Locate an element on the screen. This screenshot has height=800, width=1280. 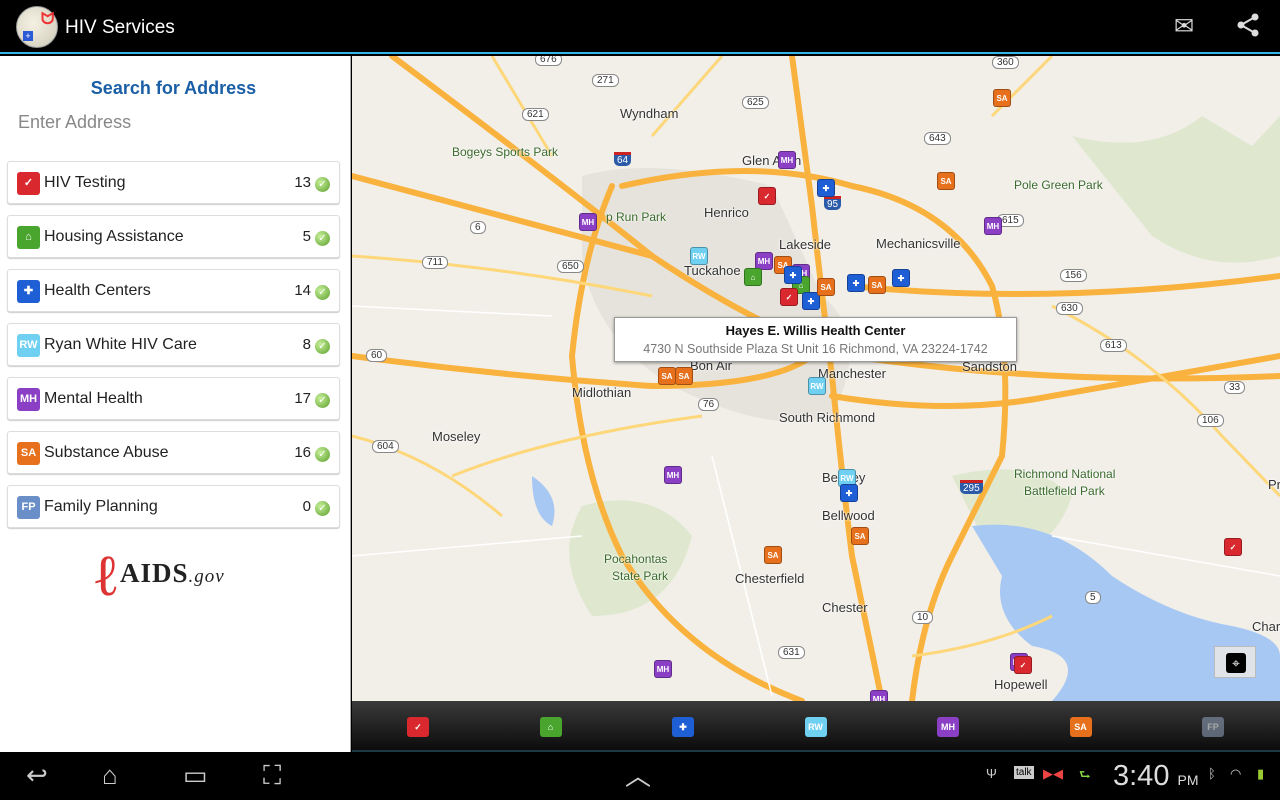
filter-toggle: ✚ is located at coordinates (683, 727).